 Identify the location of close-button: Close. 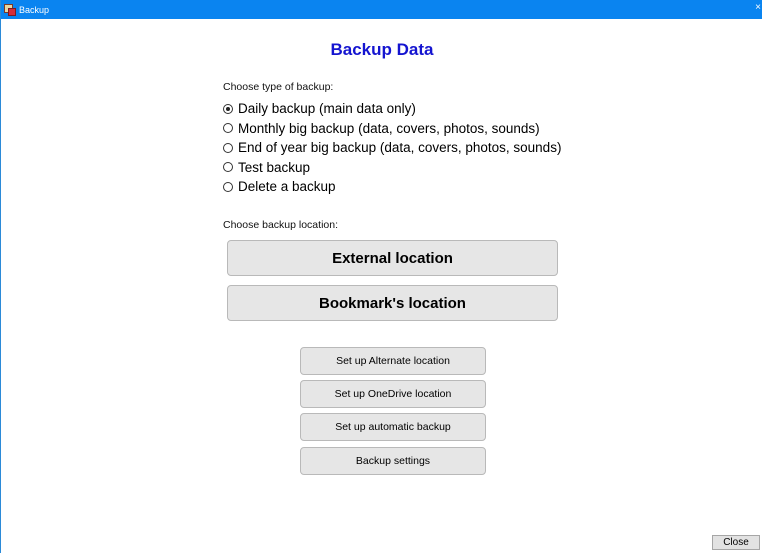
(736, 542).